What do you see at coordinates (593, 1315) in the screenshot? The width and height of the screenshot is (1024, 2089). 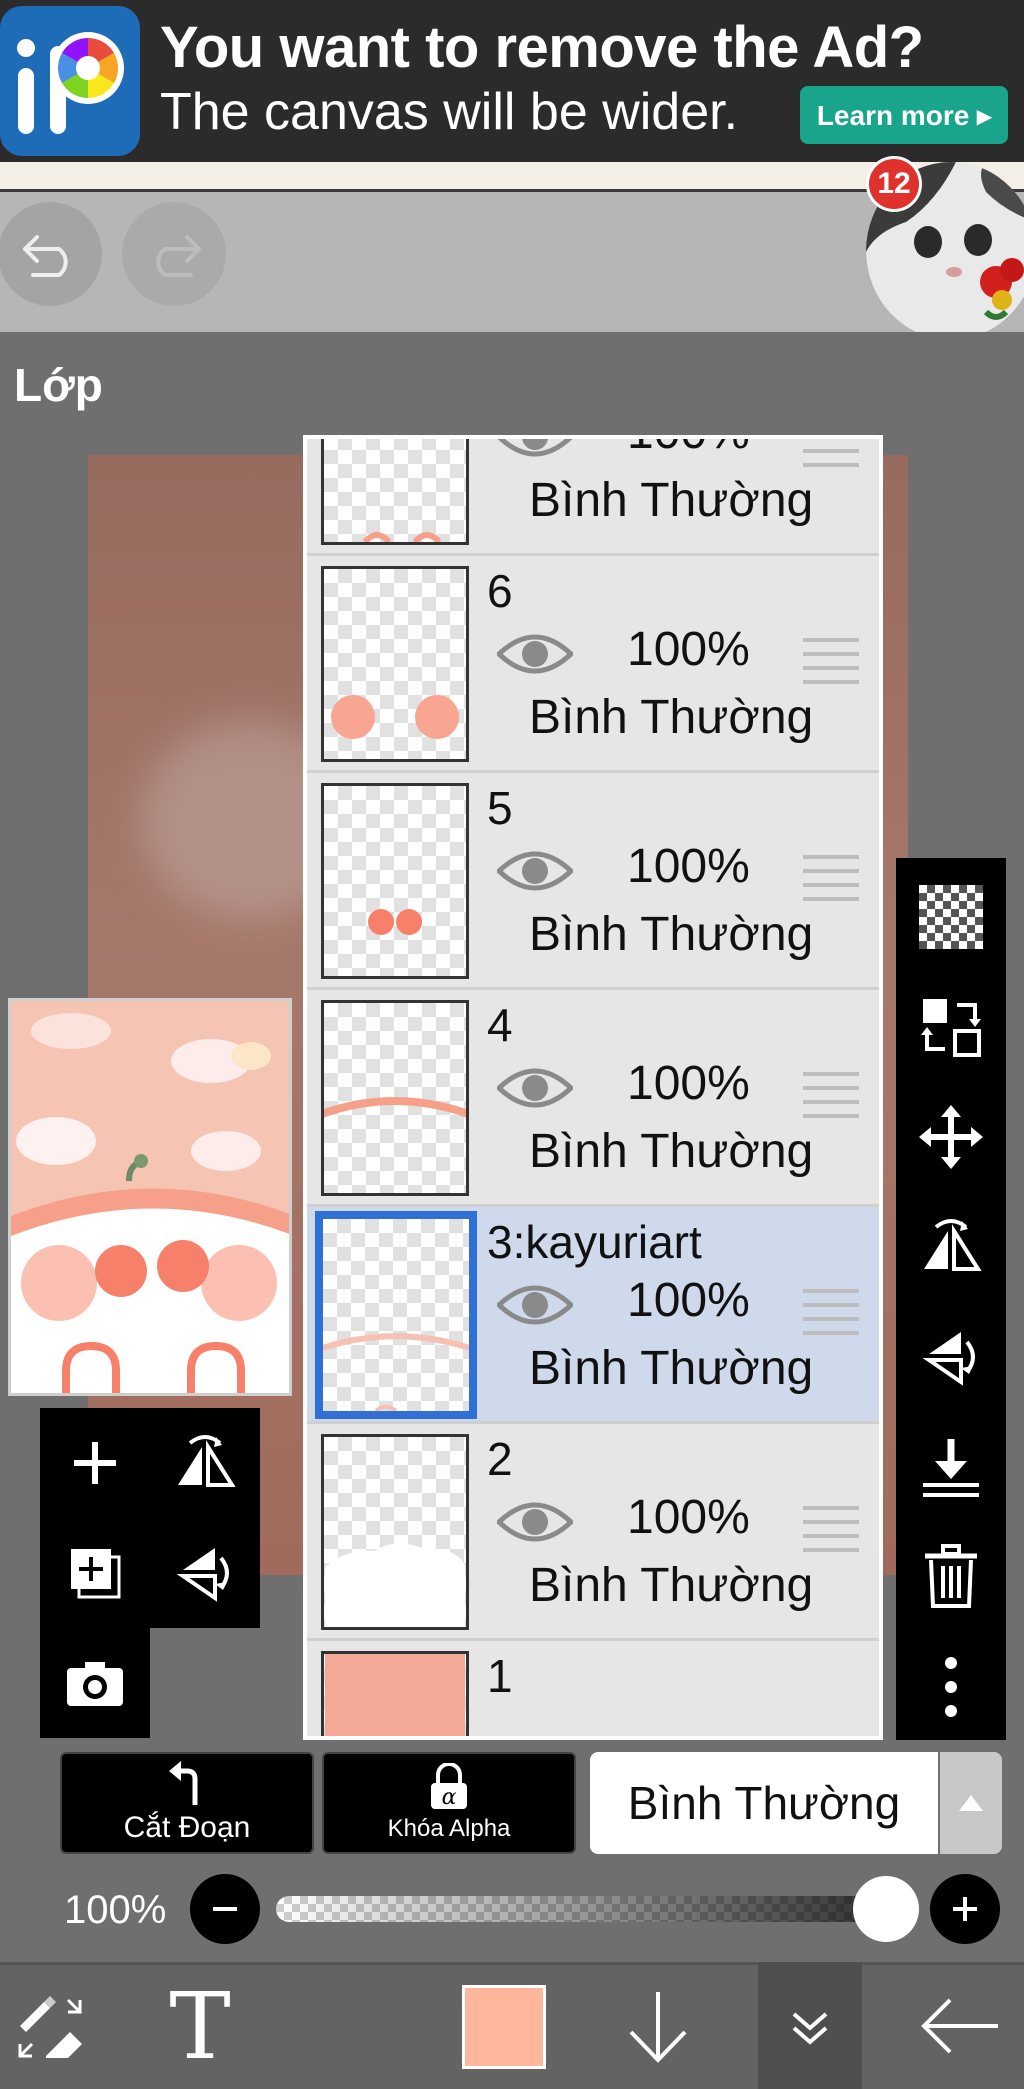 I see `layer-row: 3:kayuriart 100% Bình Thường` at bounding box center [593, 1315].